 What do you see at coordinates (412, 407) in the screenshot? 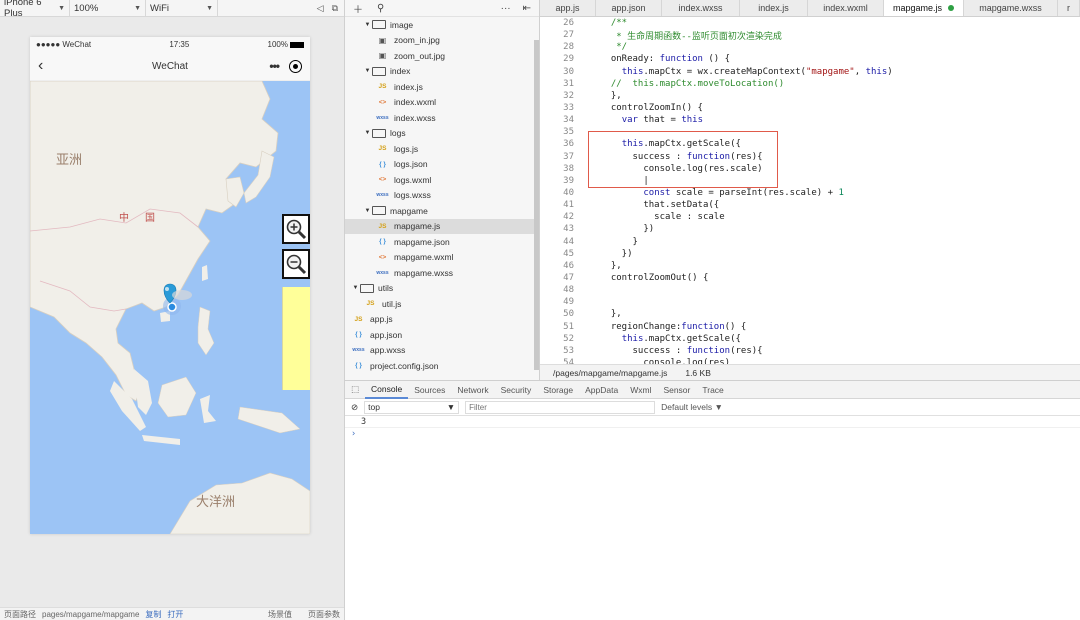
I see `context-select: top ▼` at bounding box center [412, 407].